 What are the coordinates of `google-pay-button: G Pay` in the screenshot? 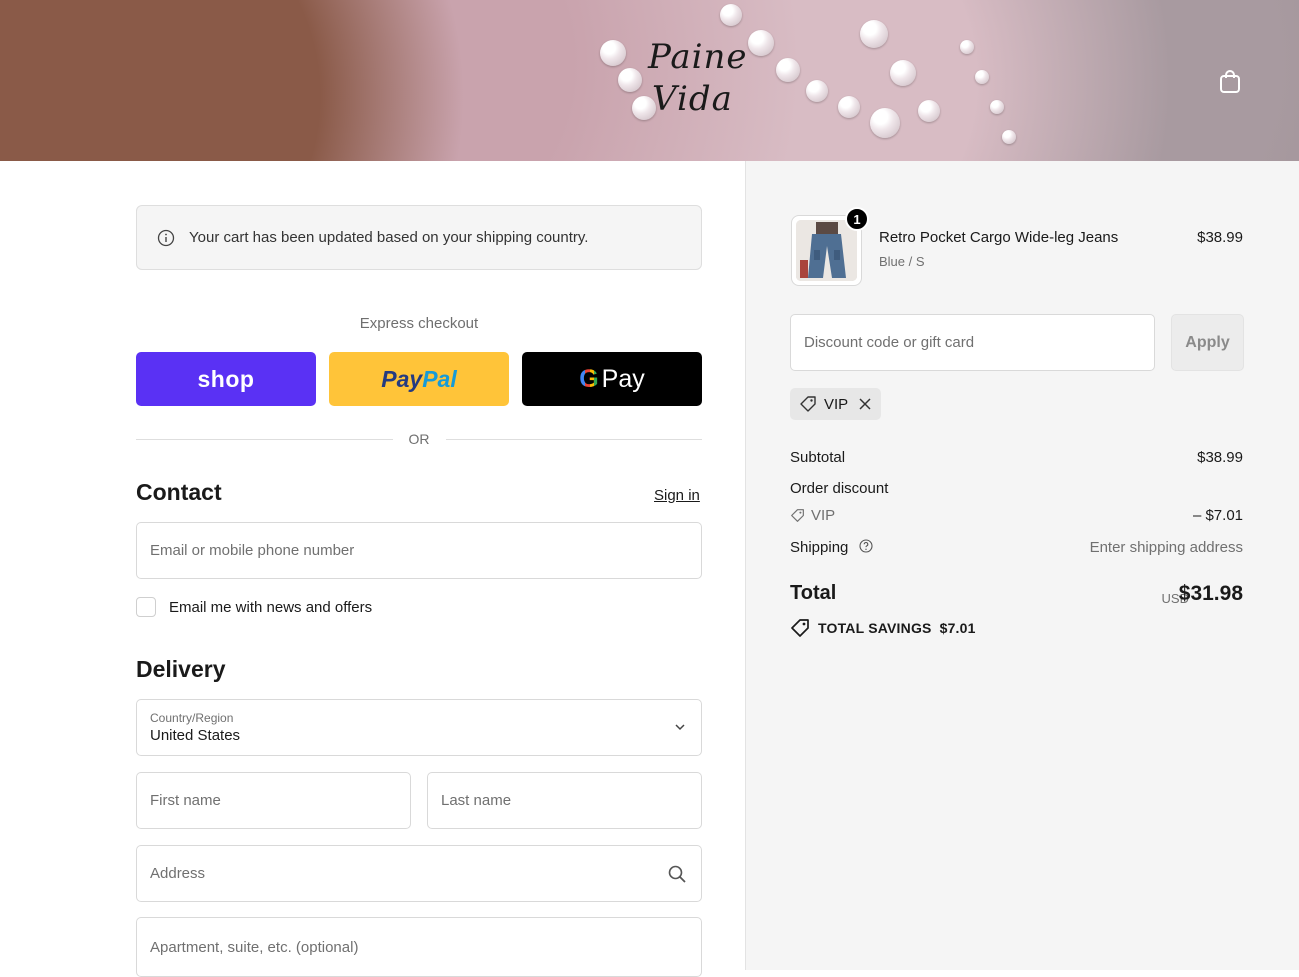 It's located at (612, 379).